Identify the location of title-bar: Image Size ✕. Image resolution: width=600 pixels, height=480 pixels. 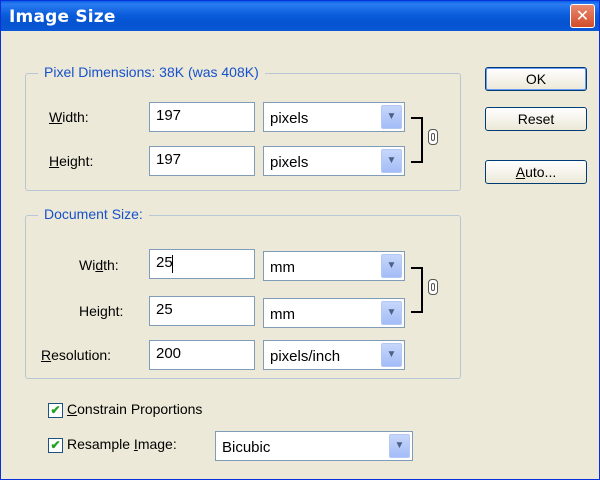
(300, 16).